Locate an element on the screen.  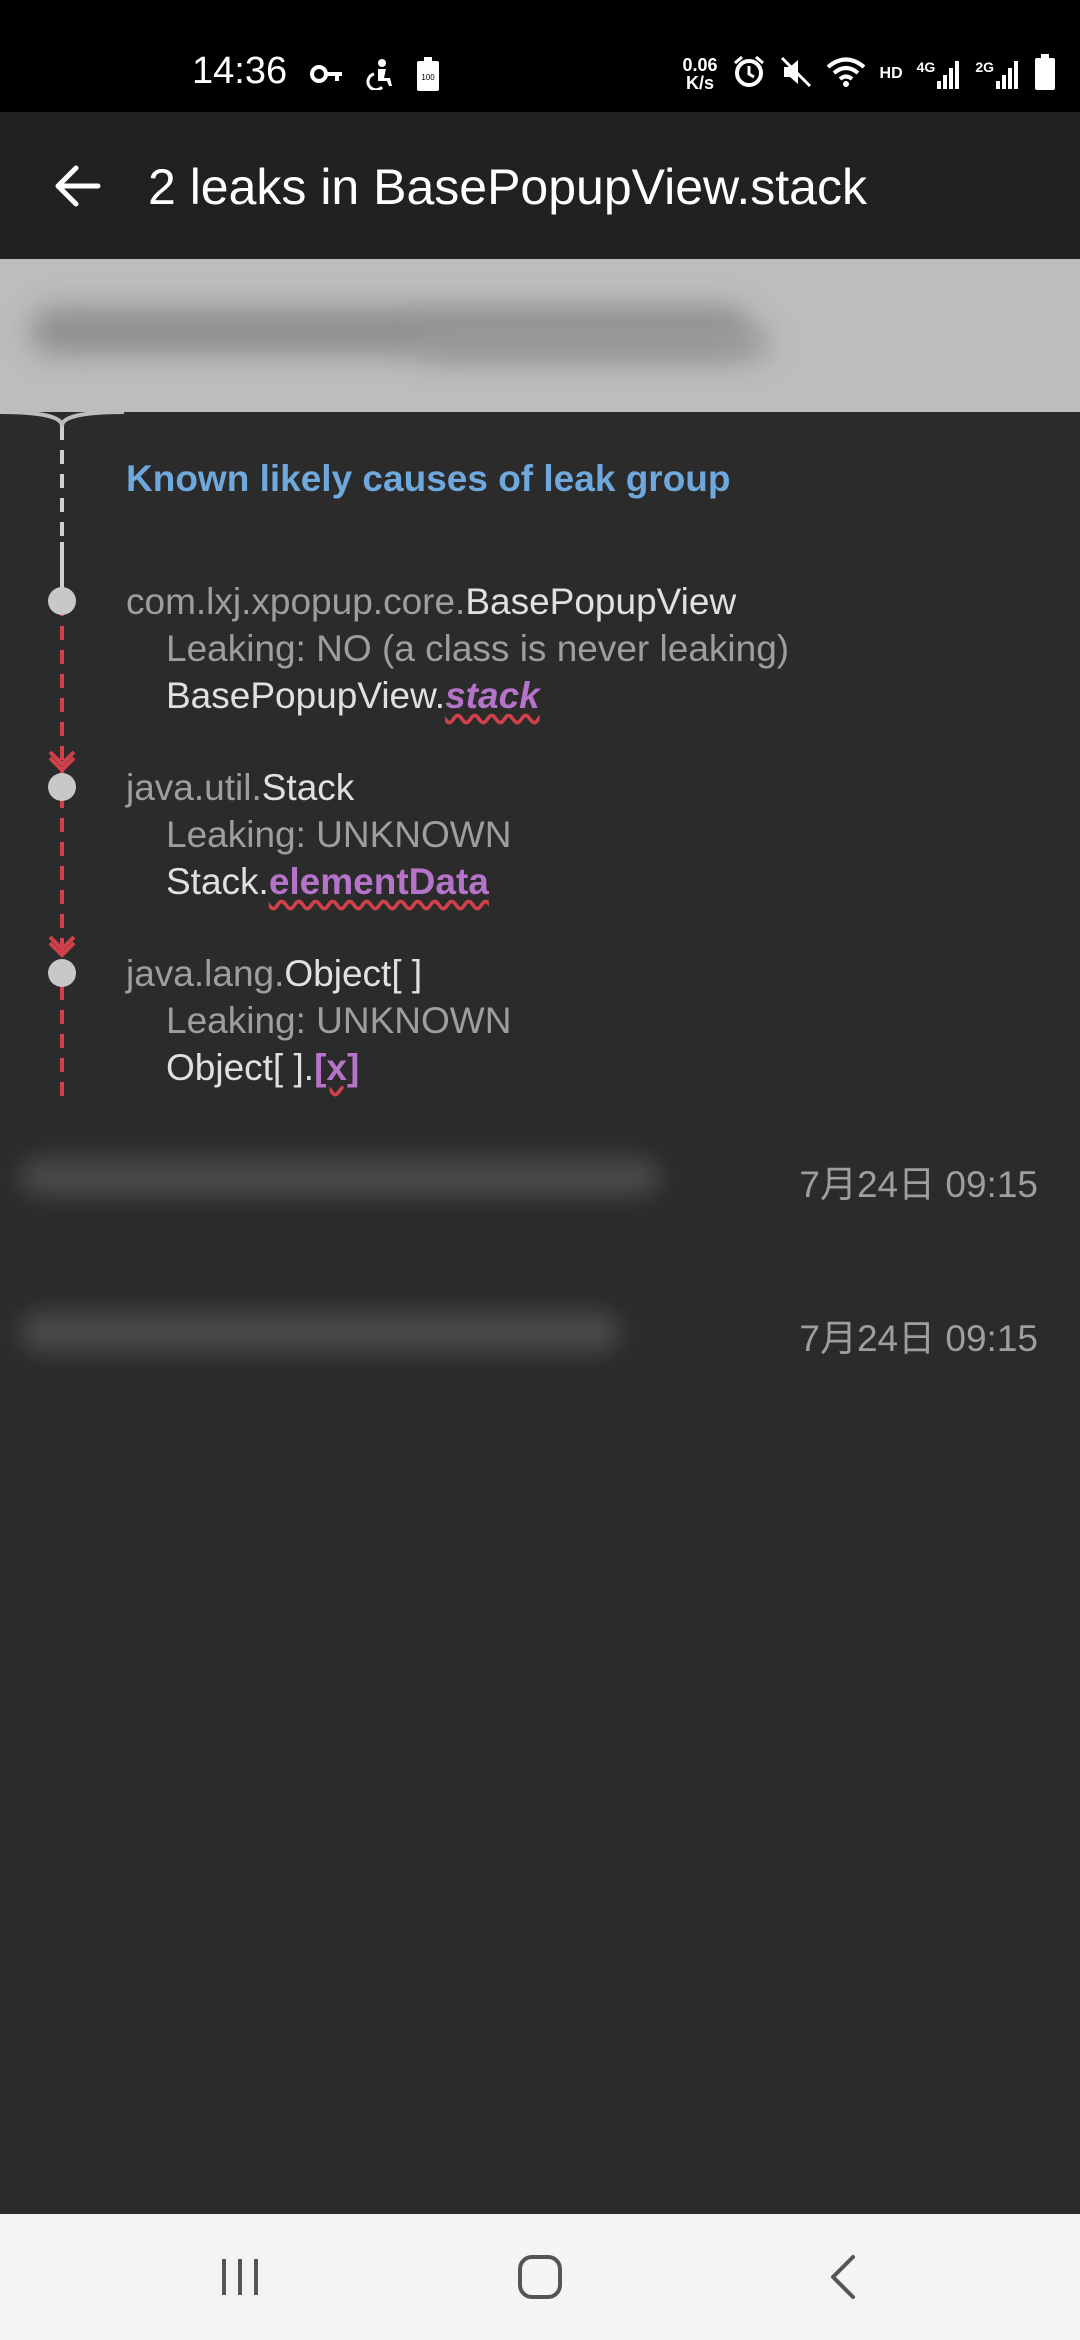
reference-field: stack is located at coordinates (492, 695).